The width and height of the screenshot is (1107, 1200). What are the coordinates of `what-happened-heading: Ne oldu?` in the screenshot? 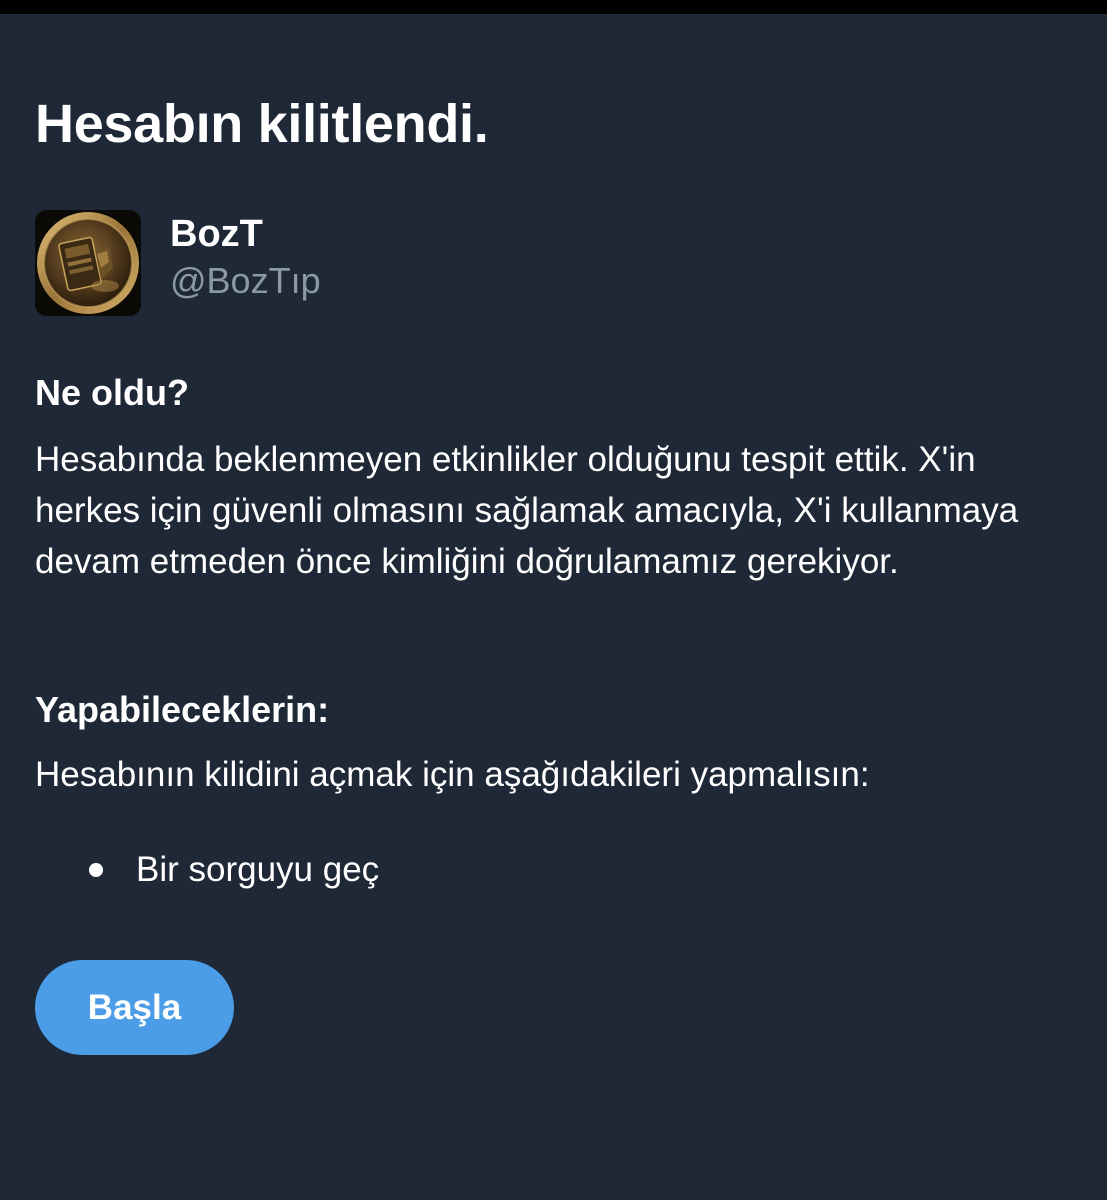 It's located at (112, 392).